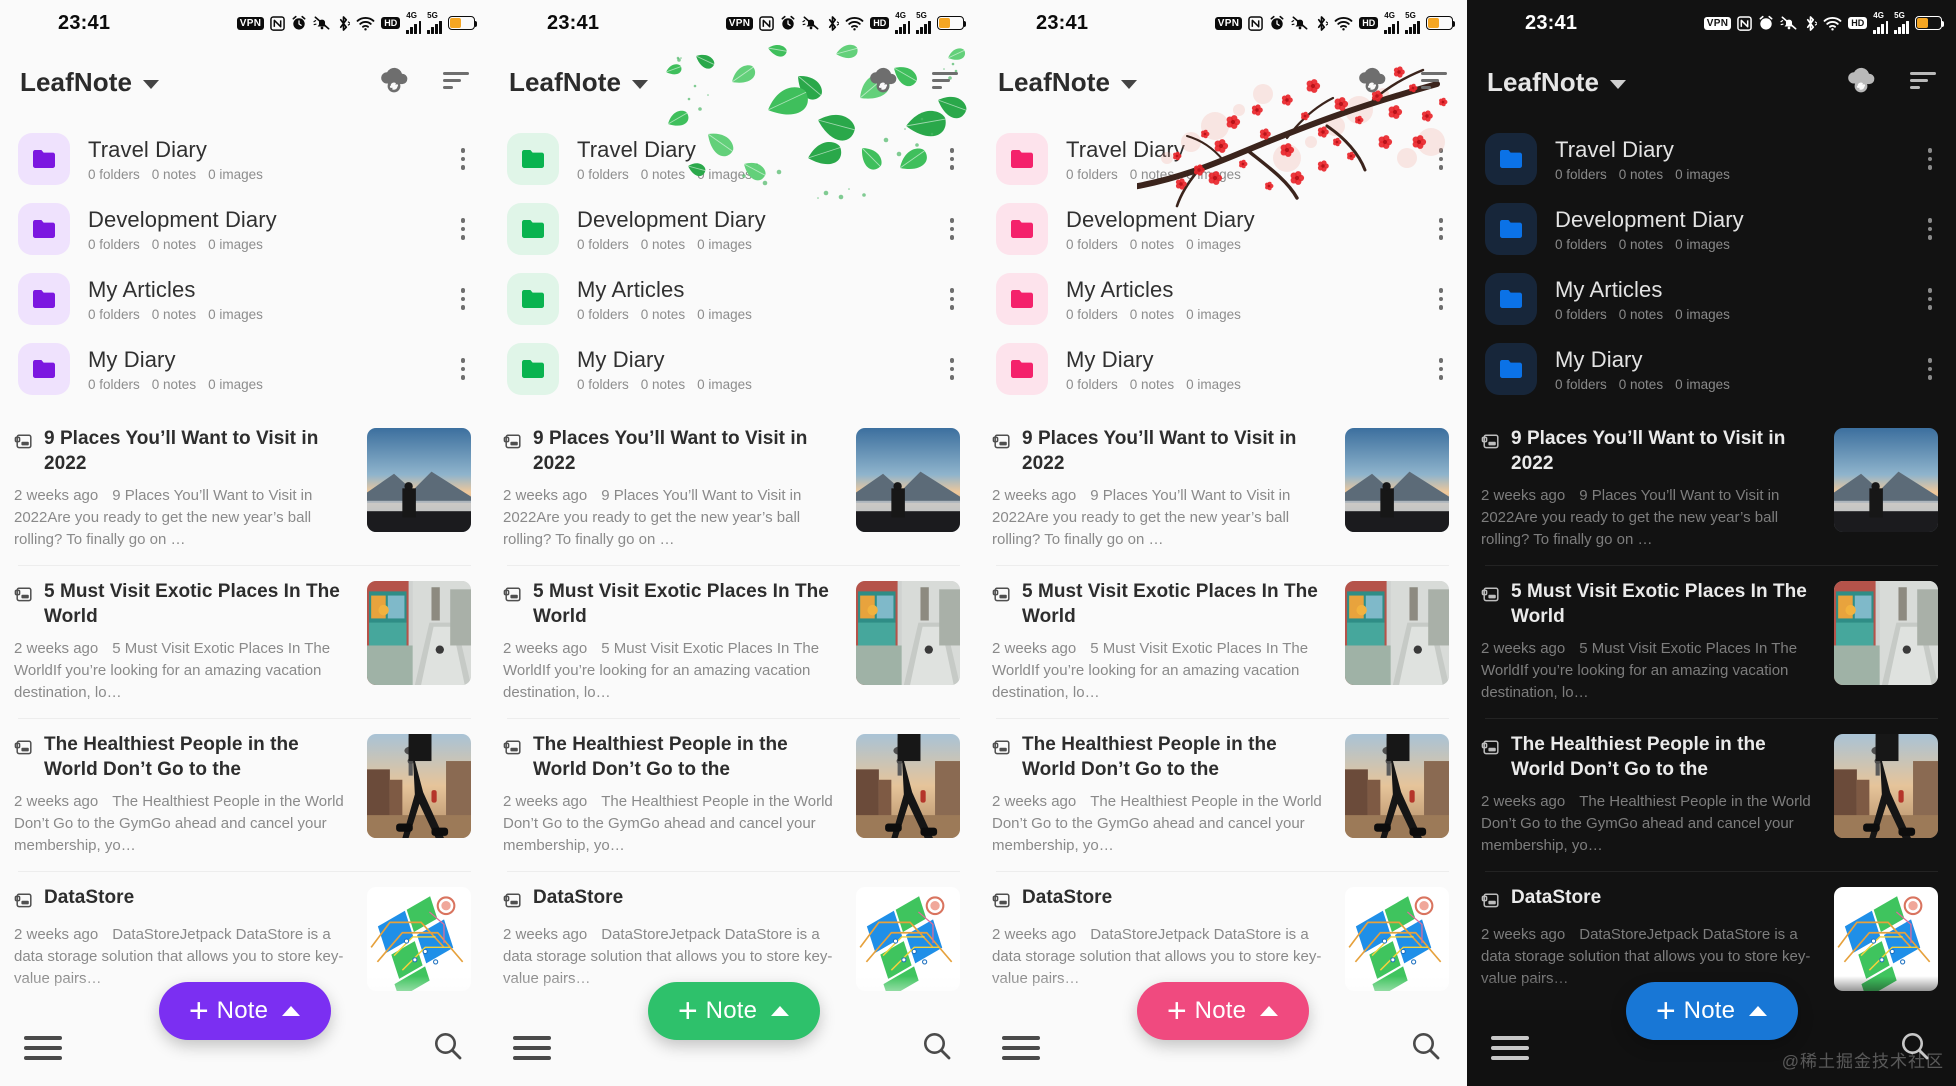  I want to click on note-count: 0 notes, so click(663, 174).